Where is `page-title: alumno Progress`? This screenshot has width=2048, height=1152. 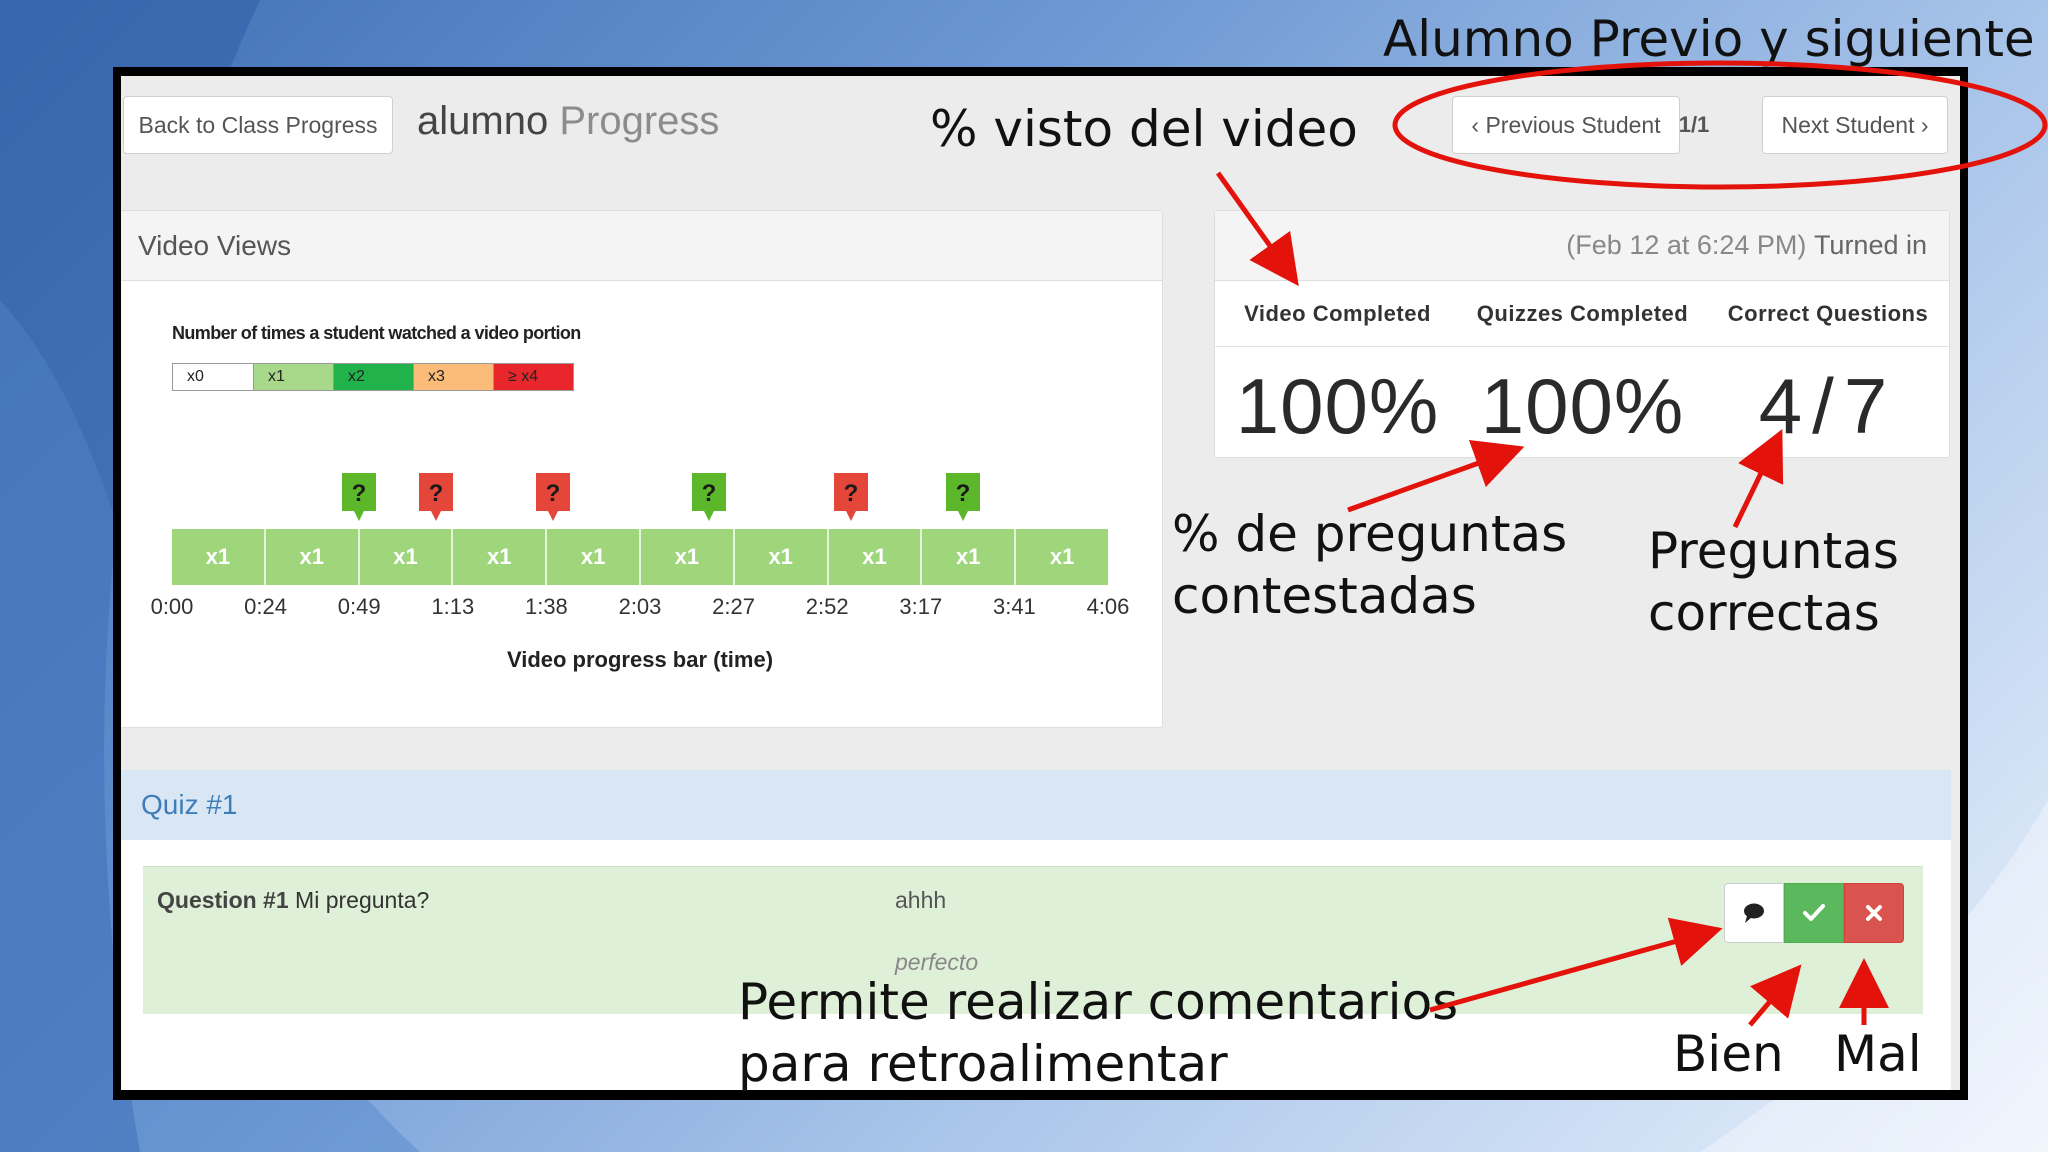
page-title: alumno Progress is located at coordinates (568, 121).